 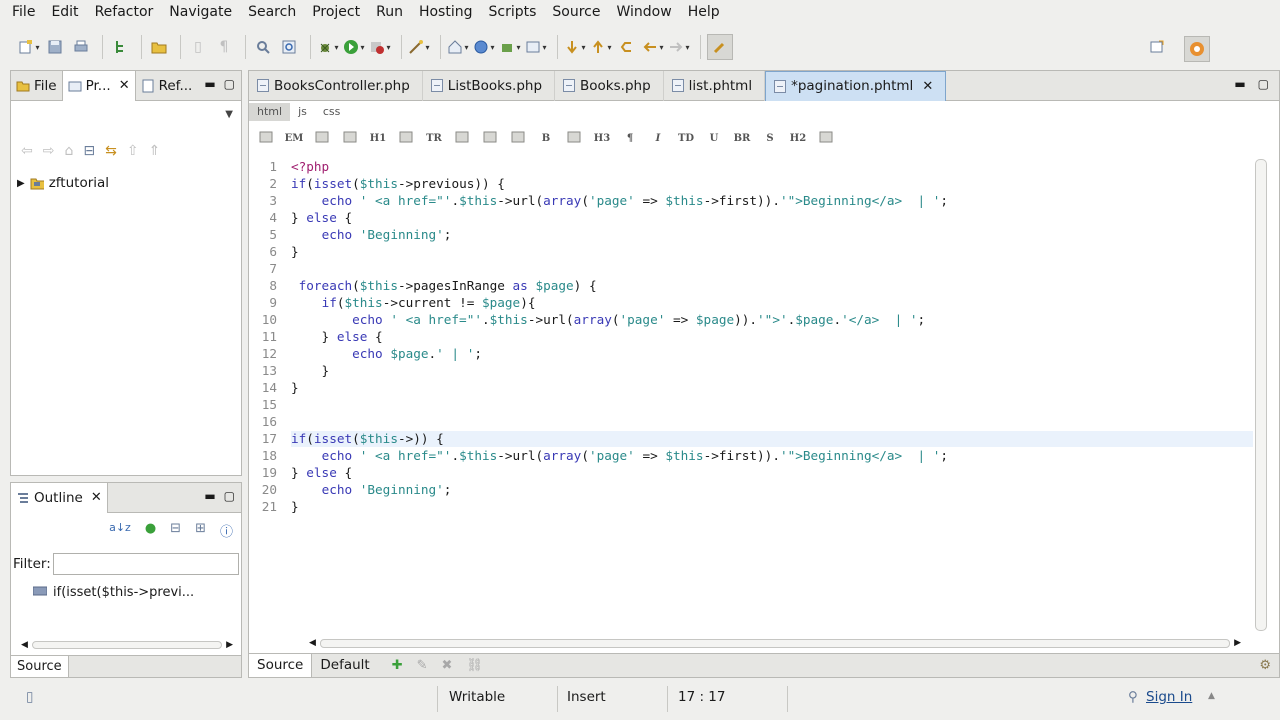 What do you see at coordinates (120, 530) in the screenshot?
I see `sort-icon: a↓z` at bounding box center [120, 530].